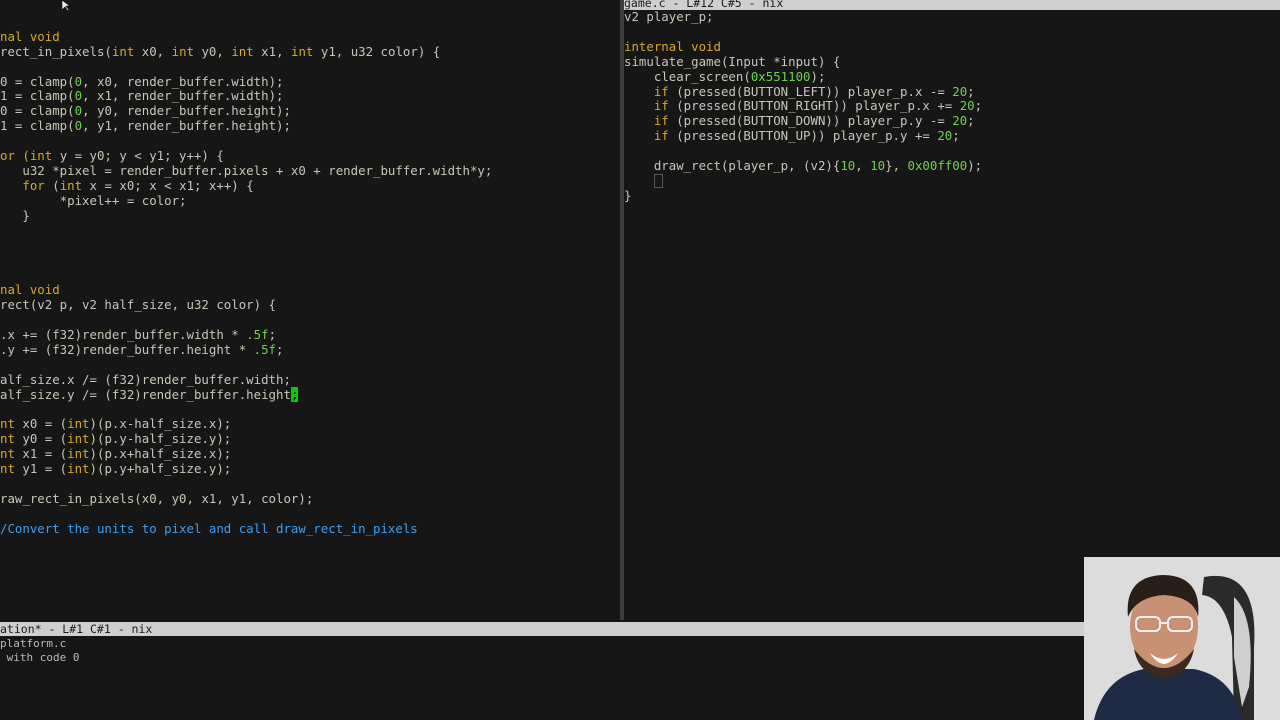  I want to click on code-token: (pressed(BUTTON_UP)) player_p.y +=, so click(803, 136).